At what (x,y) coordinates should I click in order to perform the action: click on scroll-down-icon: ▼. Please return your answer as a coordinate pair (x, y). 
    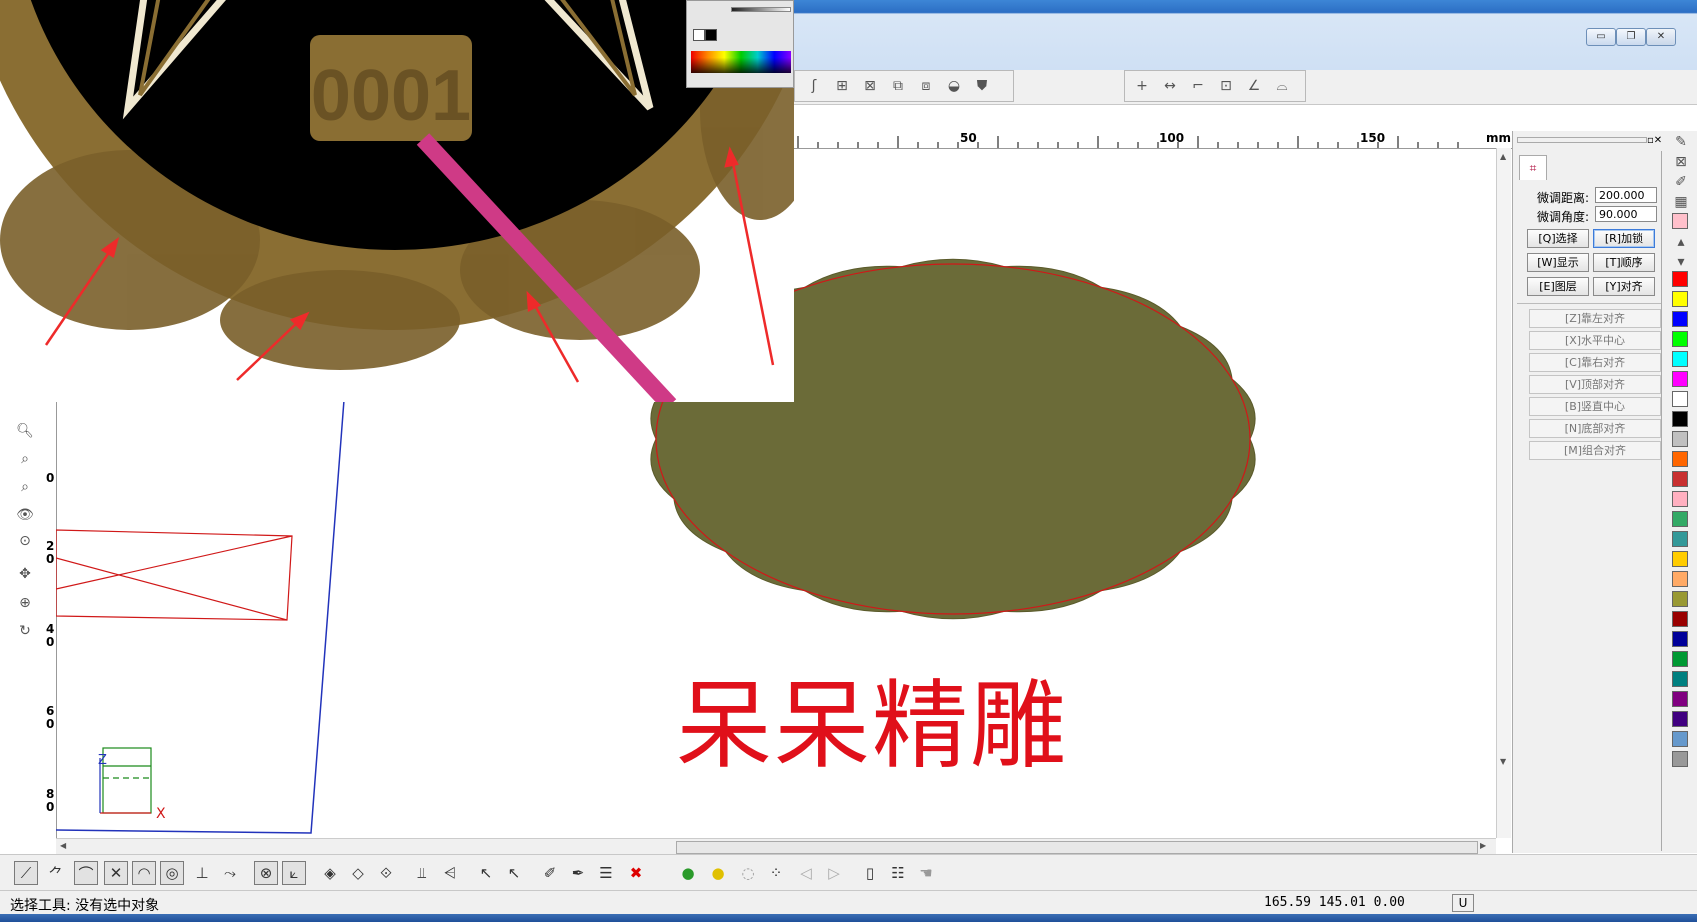
    Looking at the image, I should click on (1503, 761).